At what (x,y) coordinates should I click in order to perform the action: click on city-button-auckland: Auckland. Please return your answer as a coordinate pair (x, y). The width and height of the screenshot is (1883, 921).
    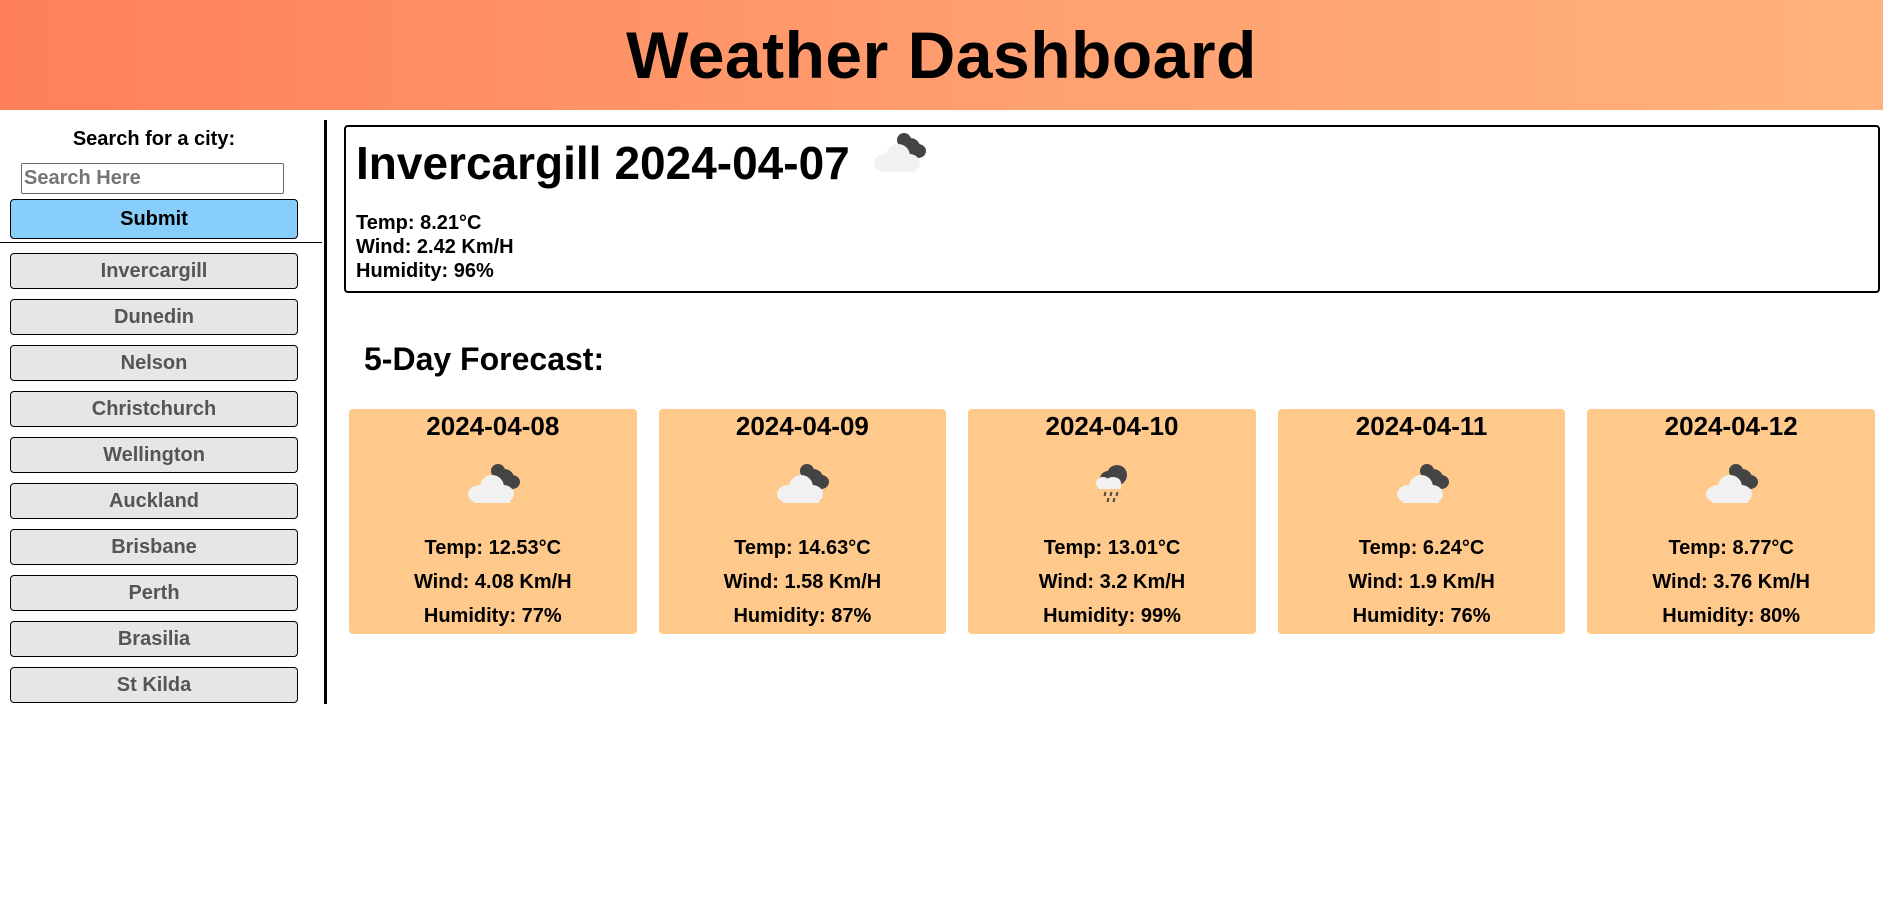
    Looking at the image, I should click on (154, 501).